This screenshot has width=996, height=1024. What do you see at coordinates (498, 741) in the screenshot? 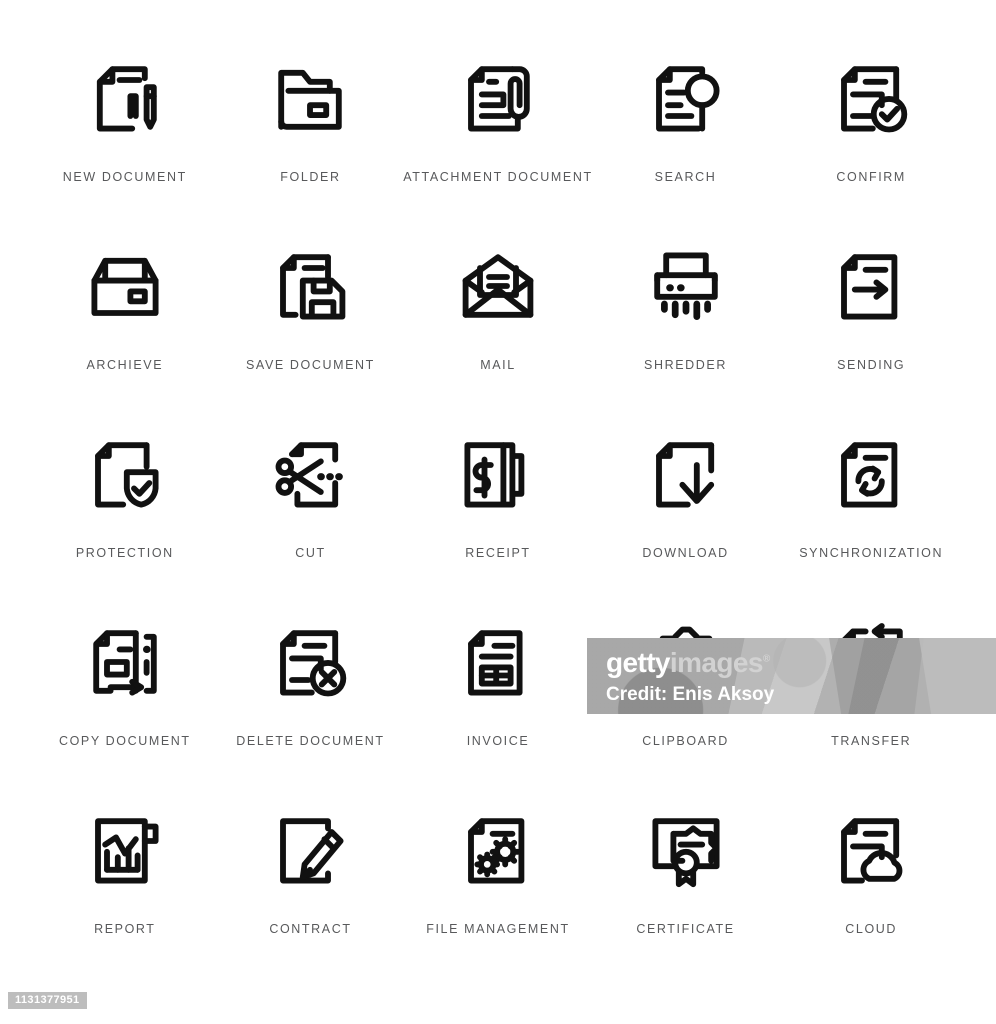
I see `icon-label: INVOICE` at bounding box center [498, 741].